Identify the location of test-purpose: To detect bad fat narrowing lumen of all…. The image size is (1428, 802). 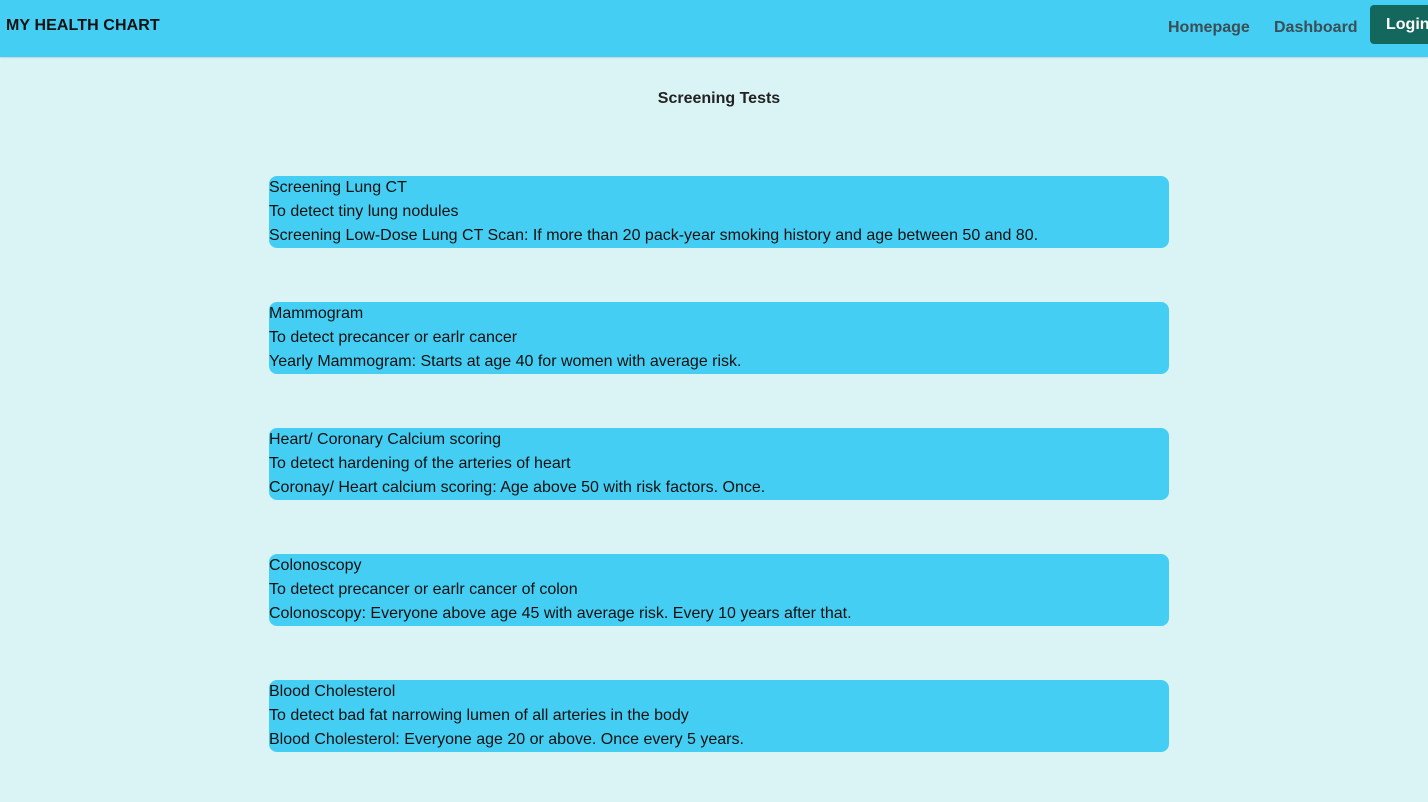
(479, 715).